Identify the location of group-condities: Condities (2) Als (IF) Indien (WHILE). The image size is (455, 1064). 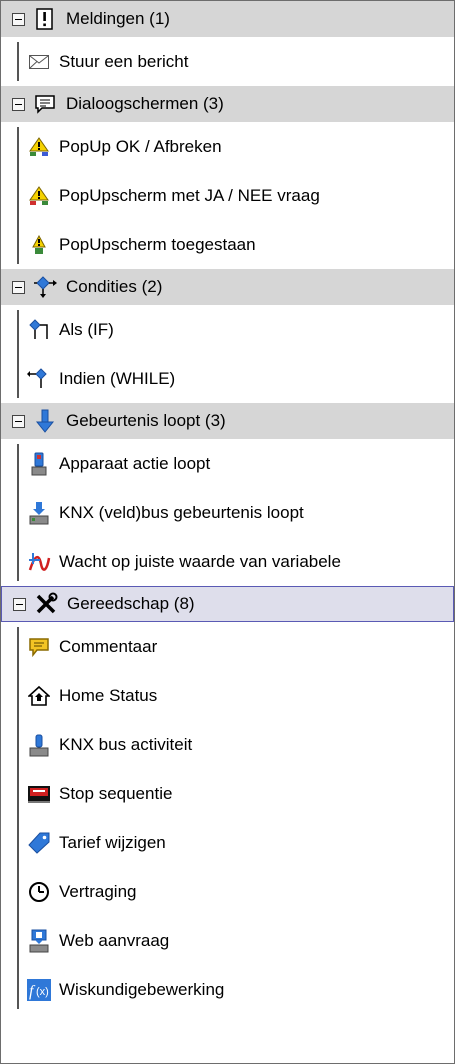
(227, 336).